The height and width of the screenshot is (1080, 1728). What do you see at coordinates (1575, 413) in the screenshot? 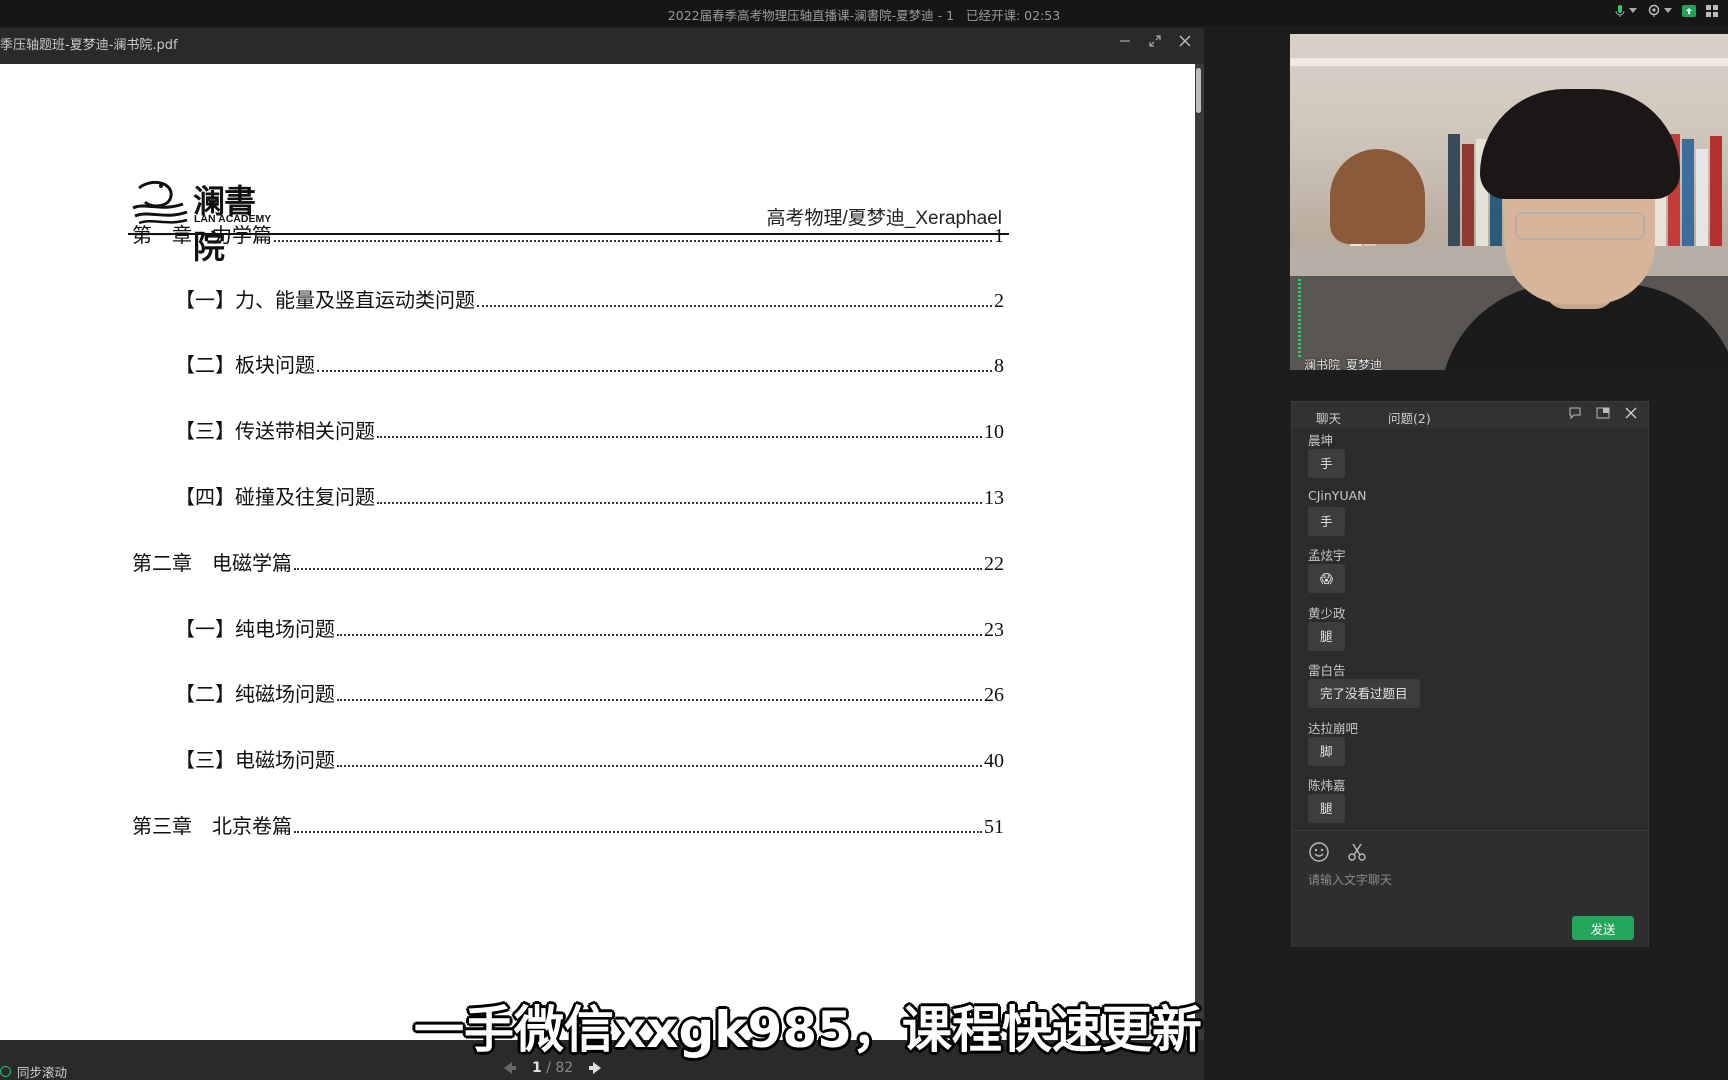
I see `chat-bubble-icon` at bounding box center [1575, 413].